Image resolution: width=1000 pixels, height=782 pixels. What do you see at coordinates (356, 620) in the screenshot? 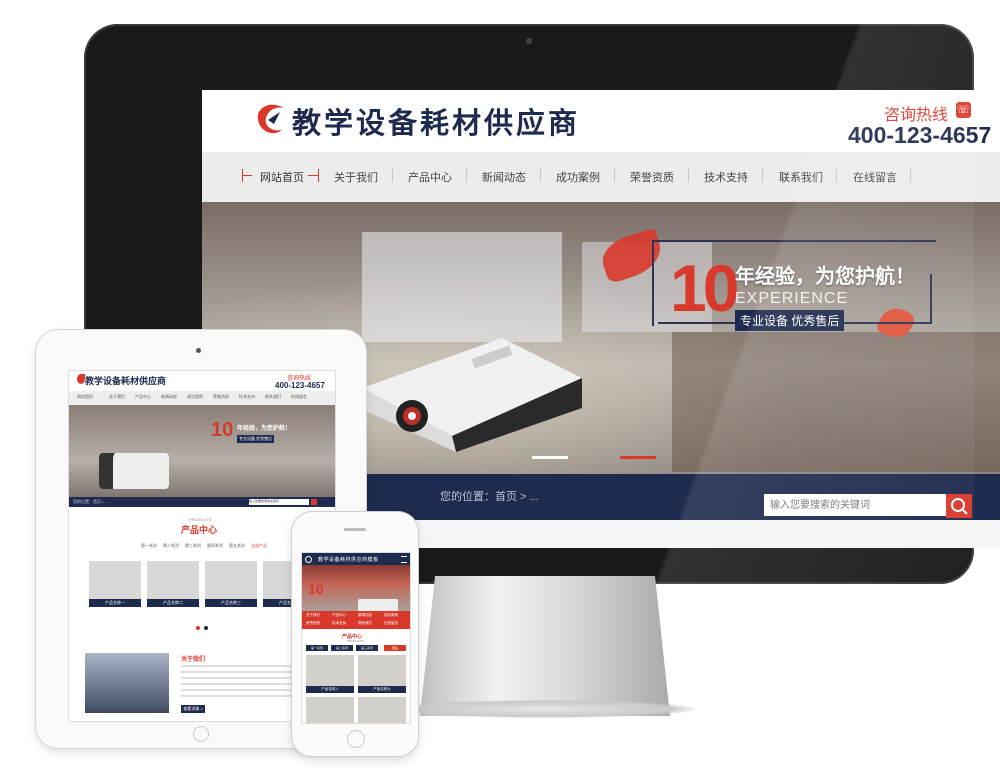
I see `phone-nav-grid: 关于我们 产品中心 新闻动态 成功案例 荣誉资质 技术支持 联系我们 在线留言` at bounding box center [356, 620].